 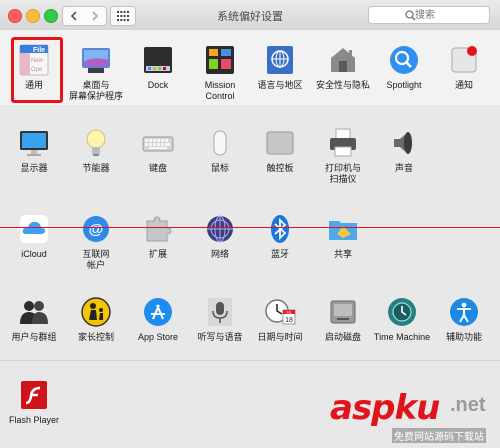 I want to click on pref-parental: 家长控制, so click(x=96, y=319).